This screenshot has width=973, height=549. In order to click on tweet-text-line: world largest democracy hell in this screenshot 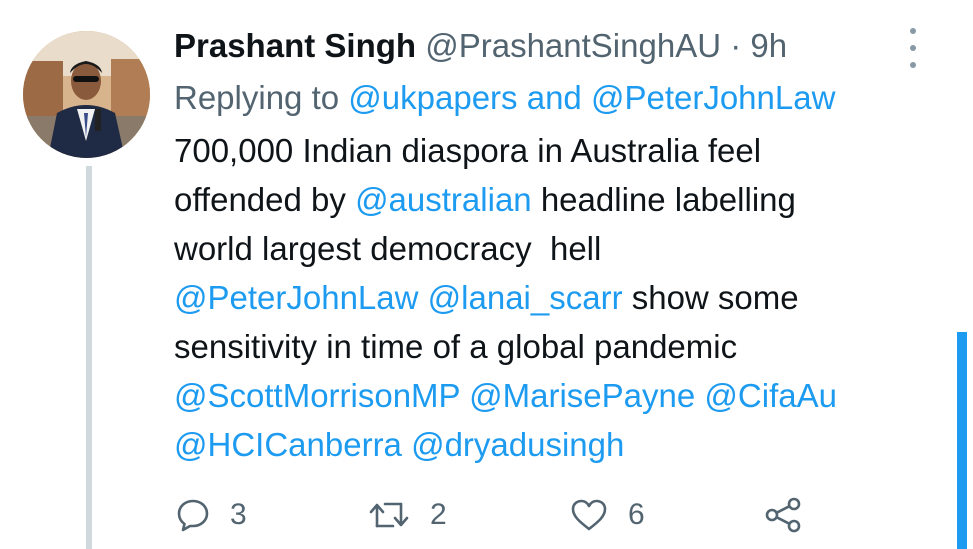, I will do `click(388, 248)`.